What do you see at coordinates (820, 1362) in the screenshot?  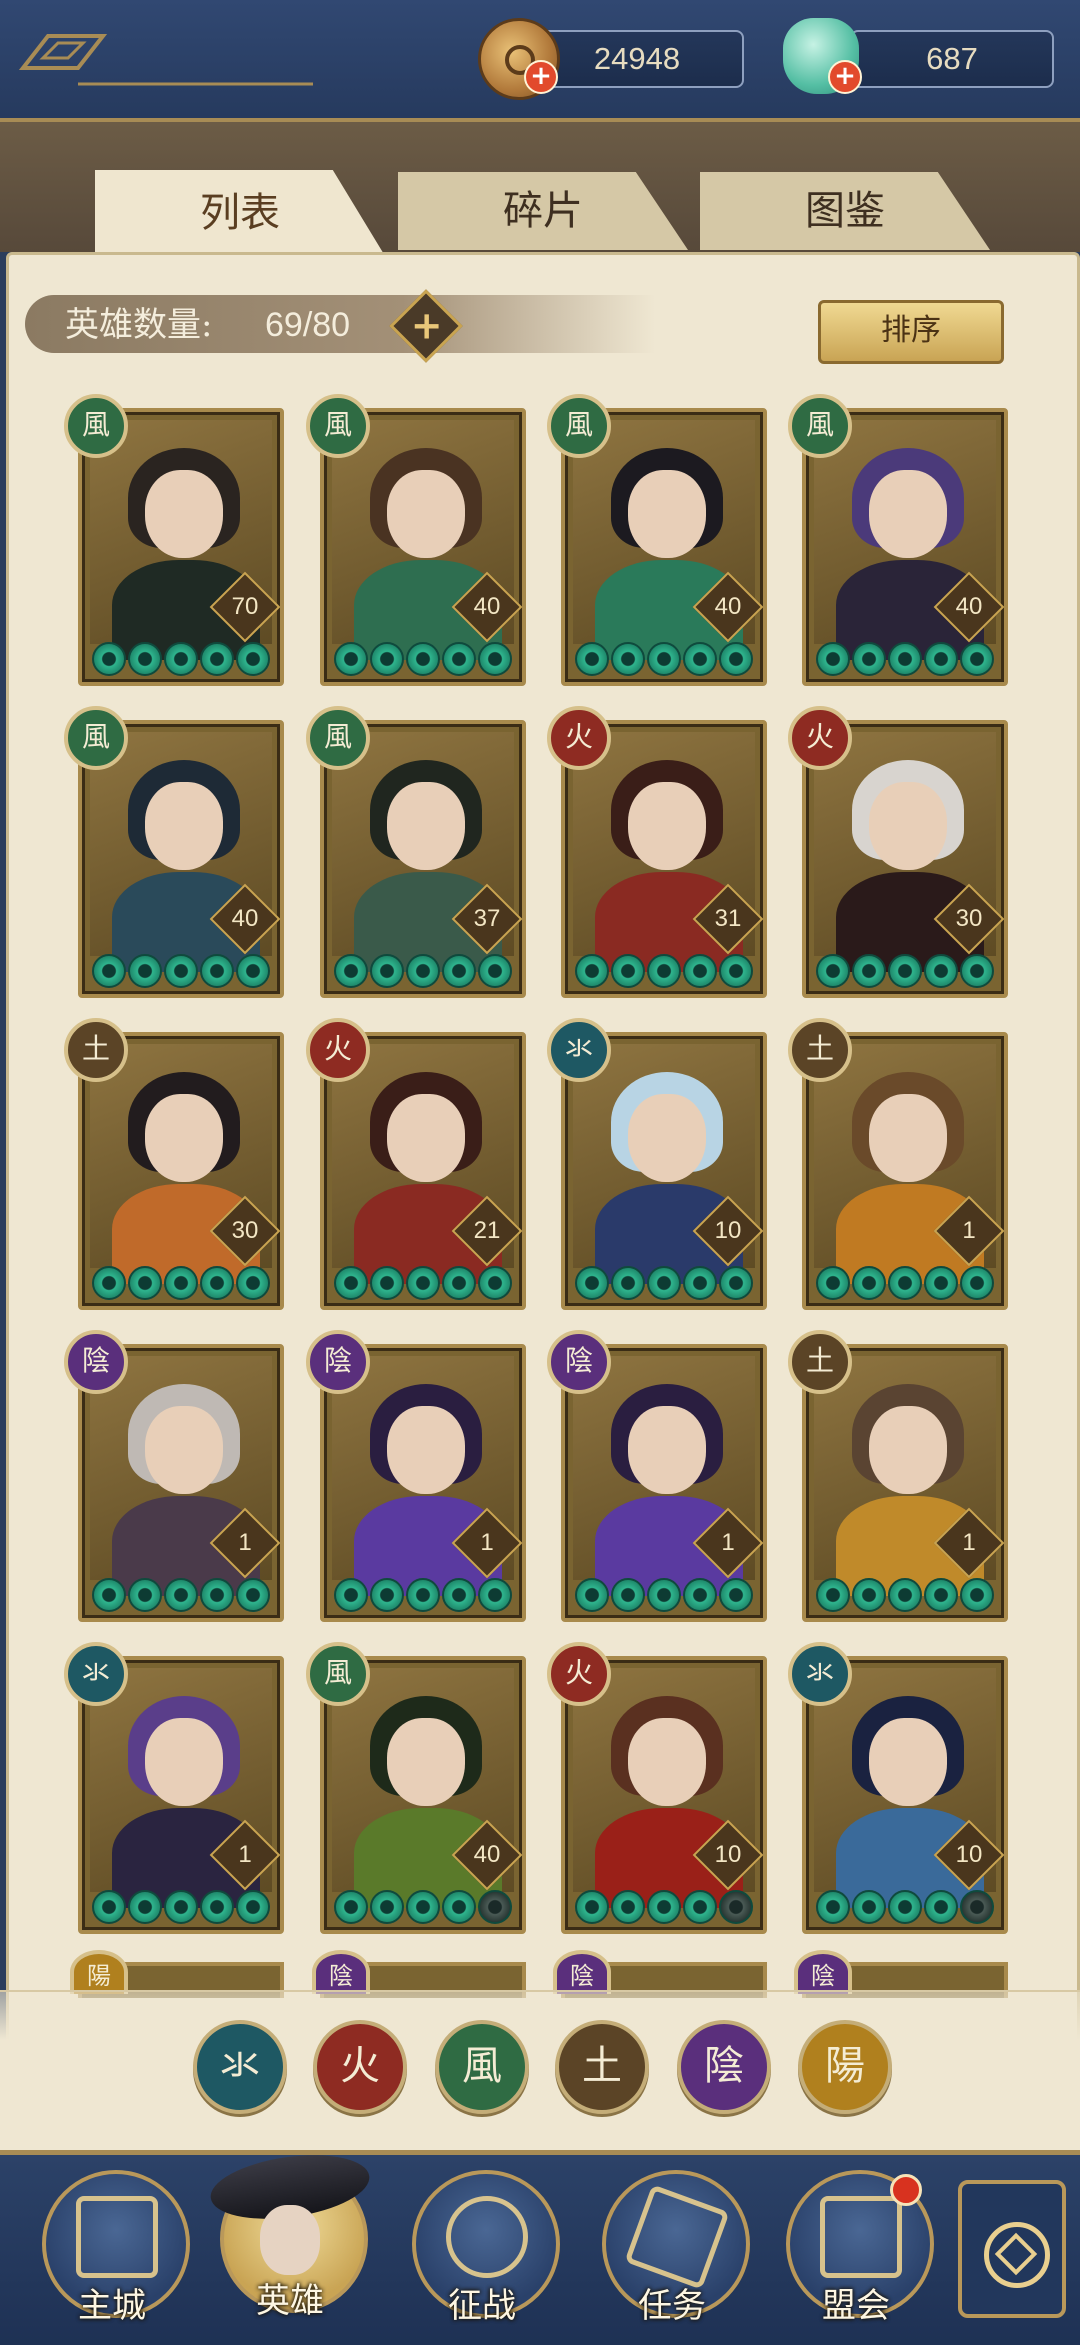 I see `element-badge-icon: 土` at bounding box center [820, 1362].